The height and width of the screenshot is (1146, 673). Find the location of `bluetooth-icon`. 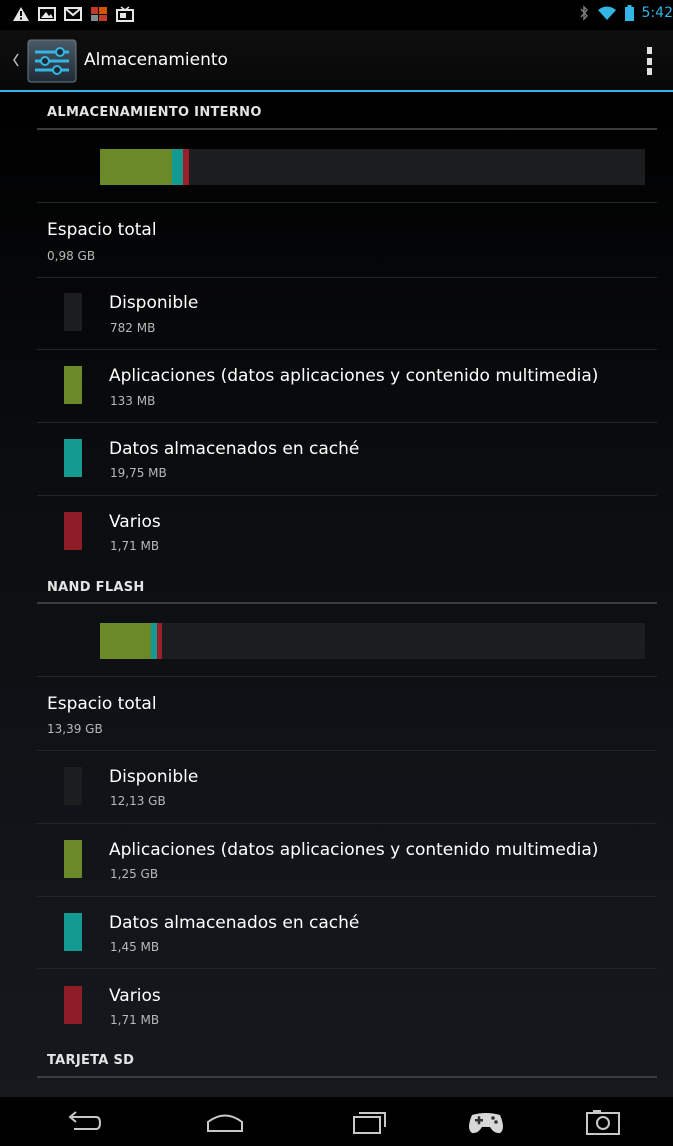

bluetooth-icon is located at coordinates (583, 13).